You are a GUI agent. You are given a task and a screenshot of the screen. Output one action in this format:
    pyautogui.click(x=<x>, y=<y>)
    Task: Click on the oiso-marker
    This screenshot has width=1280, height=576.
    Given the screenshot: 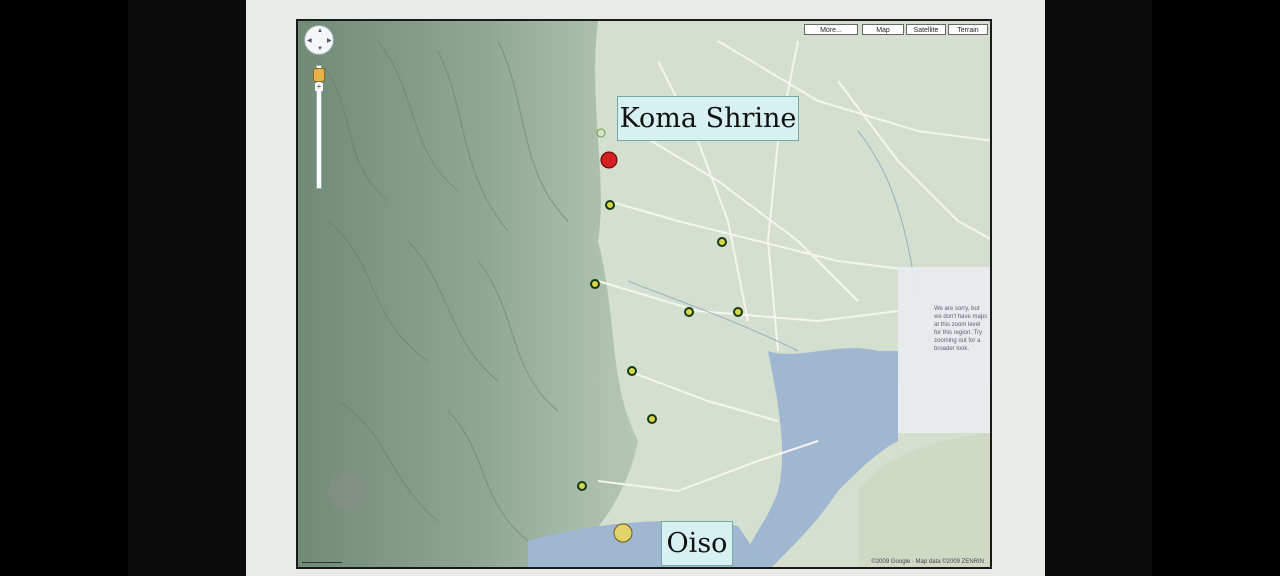 What is the action you would take?
    pyautogui.click(x=623, y=533)
    